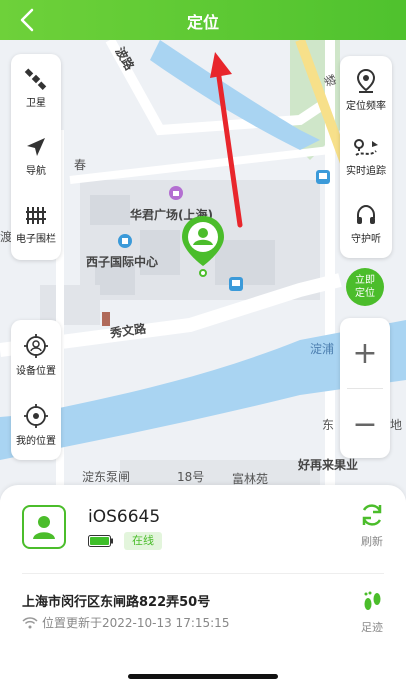 The width and height of the screenshot is (406, 684). Describe the element at coordinates (100, 541) in the screenshot. I see `battery-icon` at that location.